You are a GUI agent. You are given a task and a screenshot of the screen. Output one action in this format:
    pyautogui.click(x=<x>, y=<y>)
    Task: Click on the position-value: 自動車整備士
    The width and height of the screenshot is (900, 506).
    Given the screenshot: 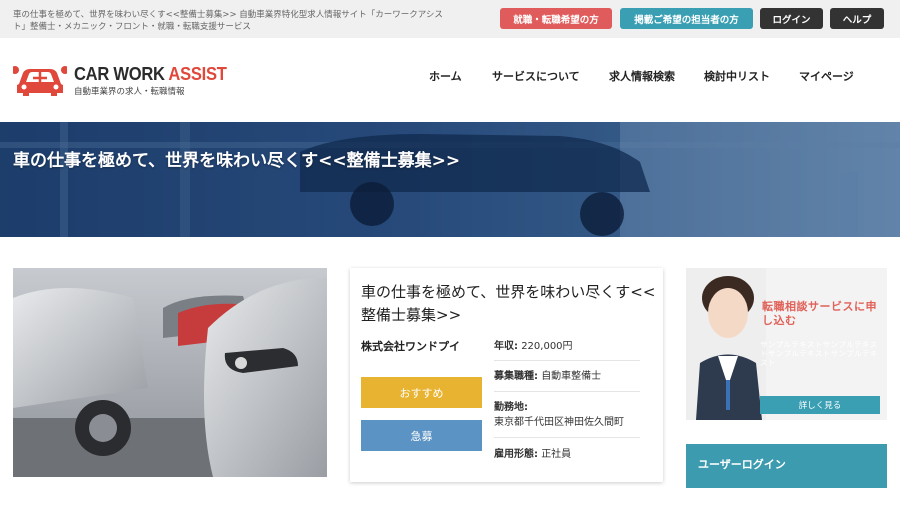 What is the action you would take?
    pyautogui.click(x=571, y=376)
    